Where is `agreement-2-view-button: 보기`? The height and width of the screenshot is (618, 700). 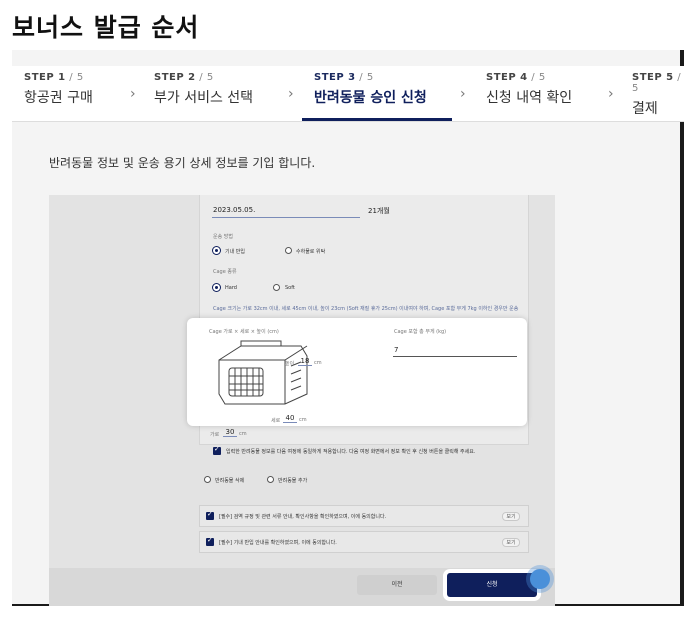 agreement-2-view-button: 보기 is located at coordinates (511, 542).